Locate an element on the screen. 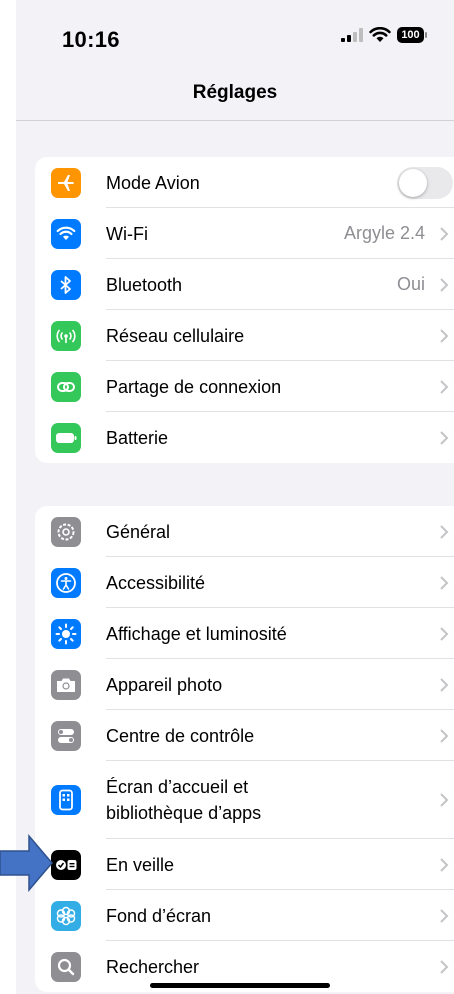 The width and height of the screenshot is (454, 994). row-label: Mode Avion is located at coordinates (153, 182).